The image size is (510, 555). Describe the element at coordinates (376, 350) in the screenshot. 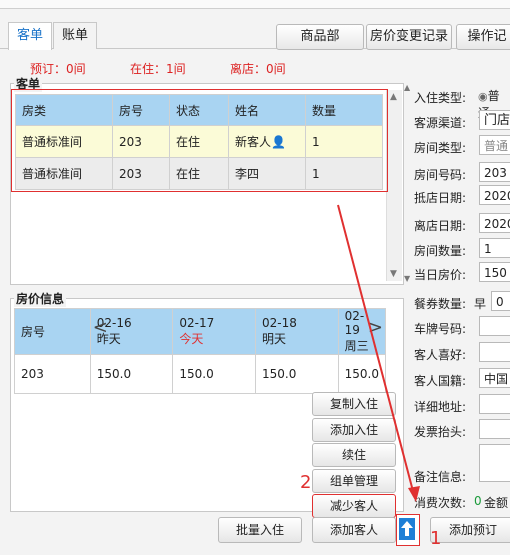

I see `arrow-line` at that location.